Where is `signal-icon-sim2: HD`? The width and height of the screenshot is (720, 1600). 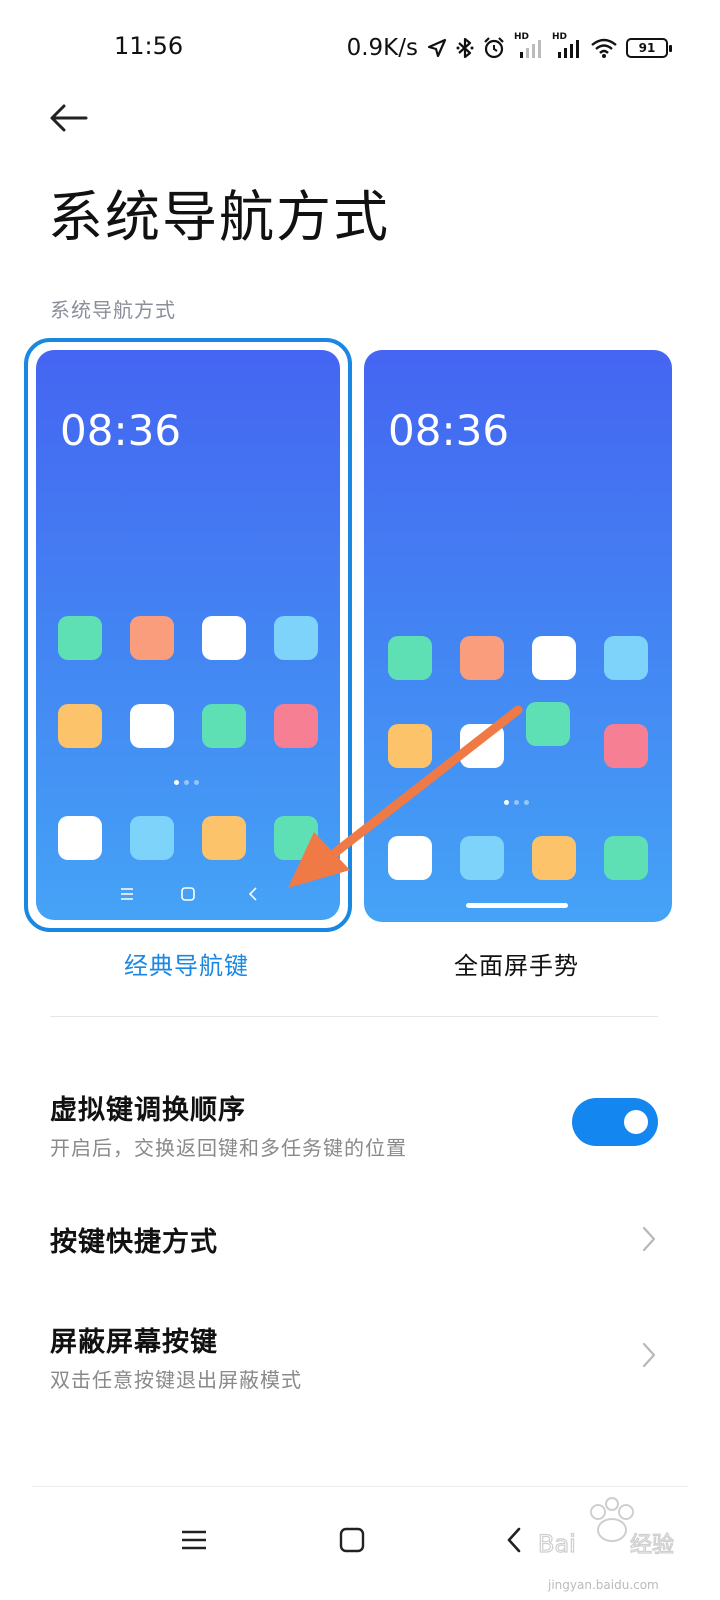 signal-icon-sim2: HD is located at coordinates (567, 46).